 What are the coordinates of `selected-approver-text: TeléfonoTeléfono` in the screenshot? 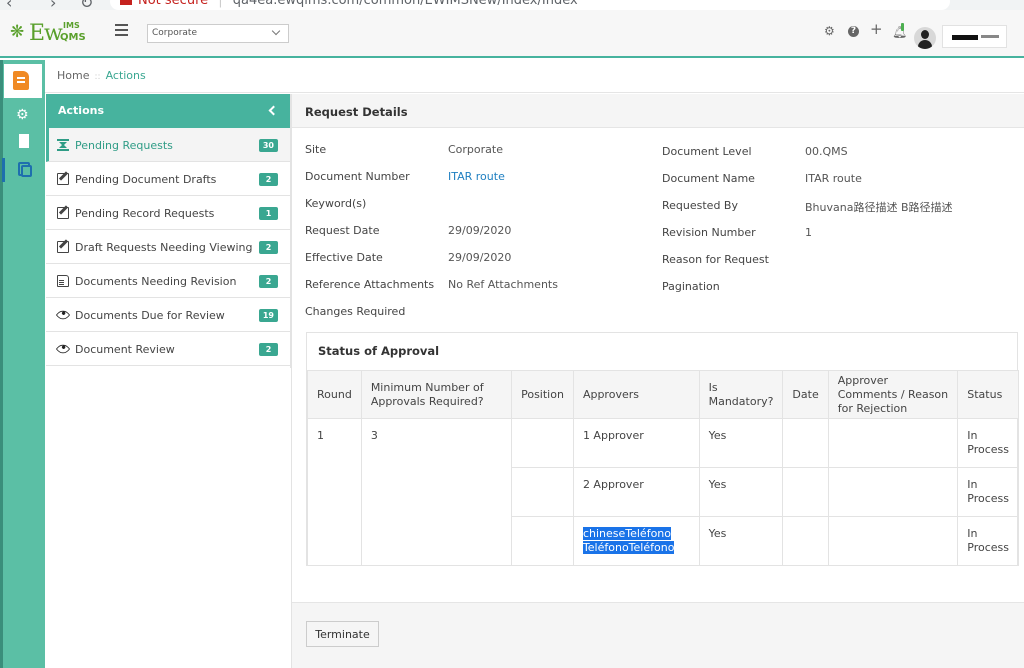 It's located at (628, 547).